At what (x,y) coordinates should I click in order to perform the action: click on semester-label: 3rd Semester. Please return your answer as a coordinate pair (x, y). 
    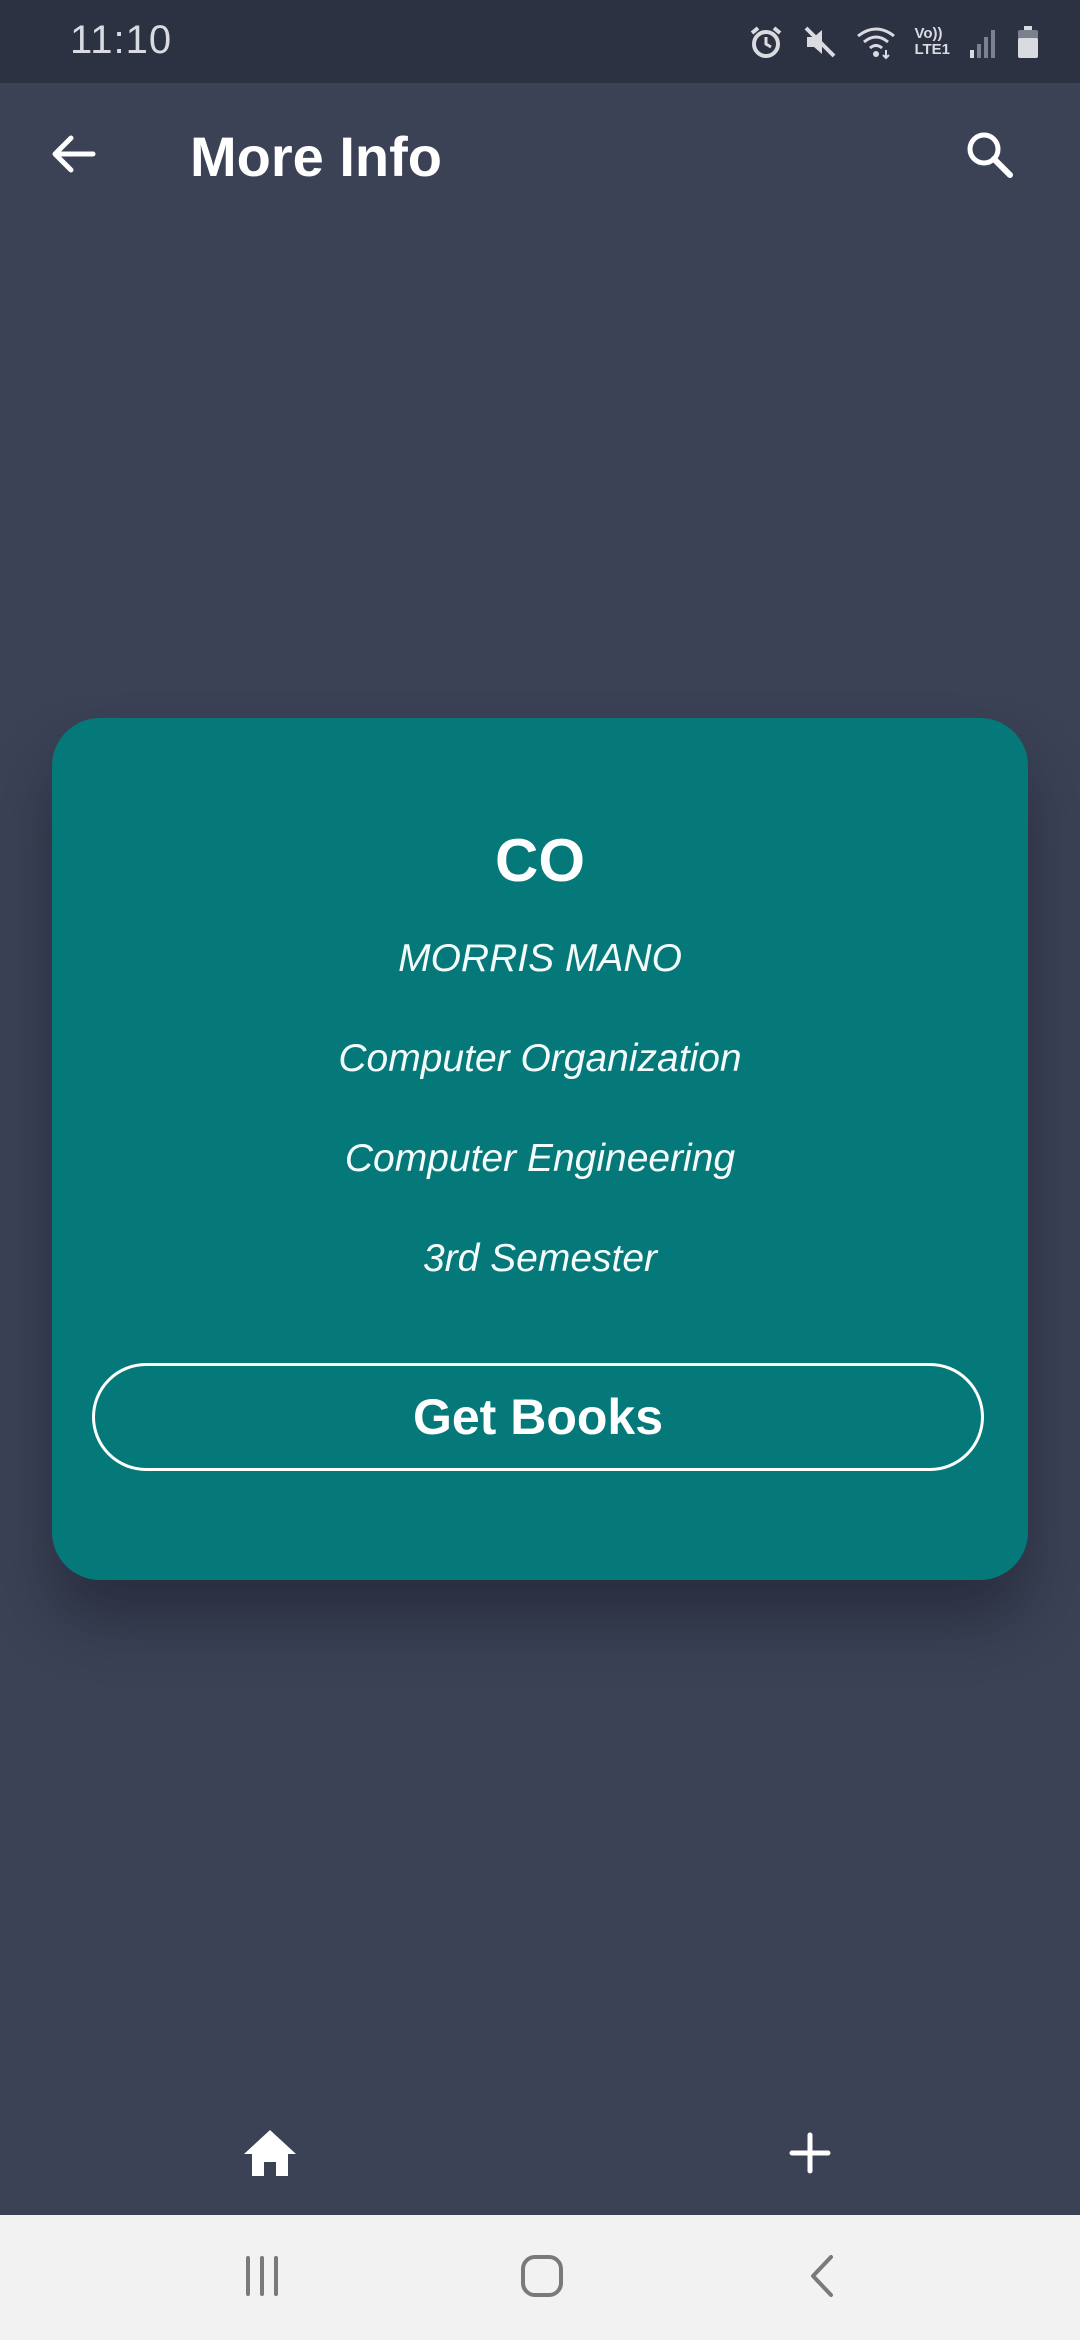
    Looking at the image, I should click on (540, 1258).